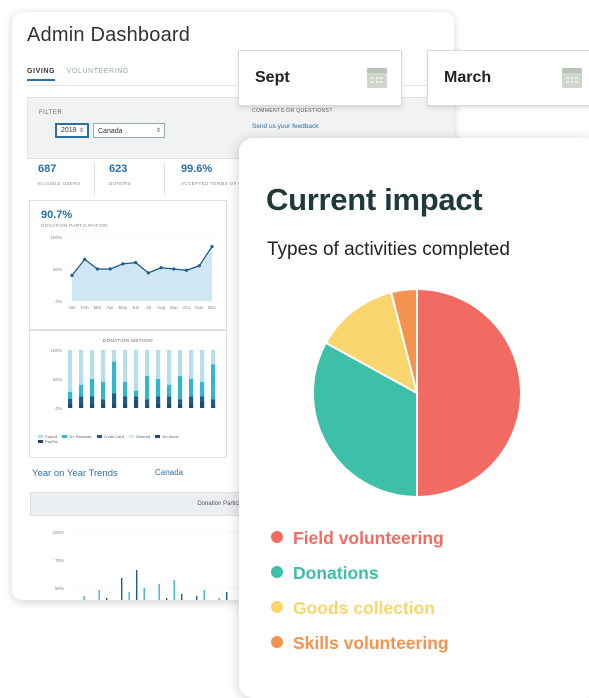 This screenshot has width=589, height=698. Describe the element at coordinates (320, 78) in the screenshot. I see `month-card-sept: Sept` at that location.